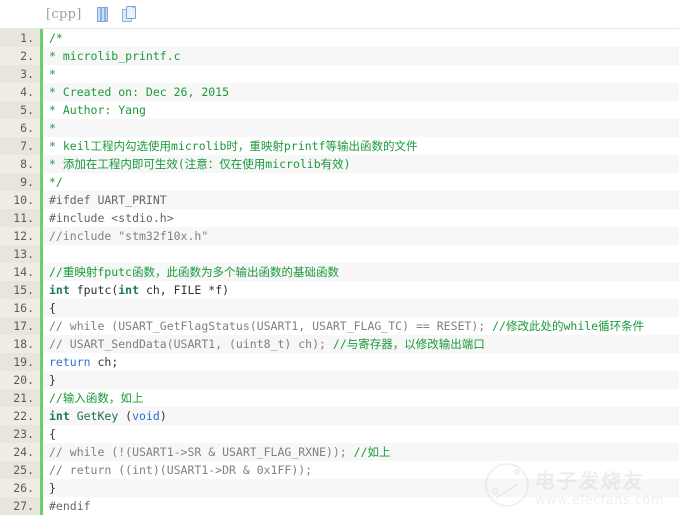  I want to click on line-number: 11., so click(20, 218).